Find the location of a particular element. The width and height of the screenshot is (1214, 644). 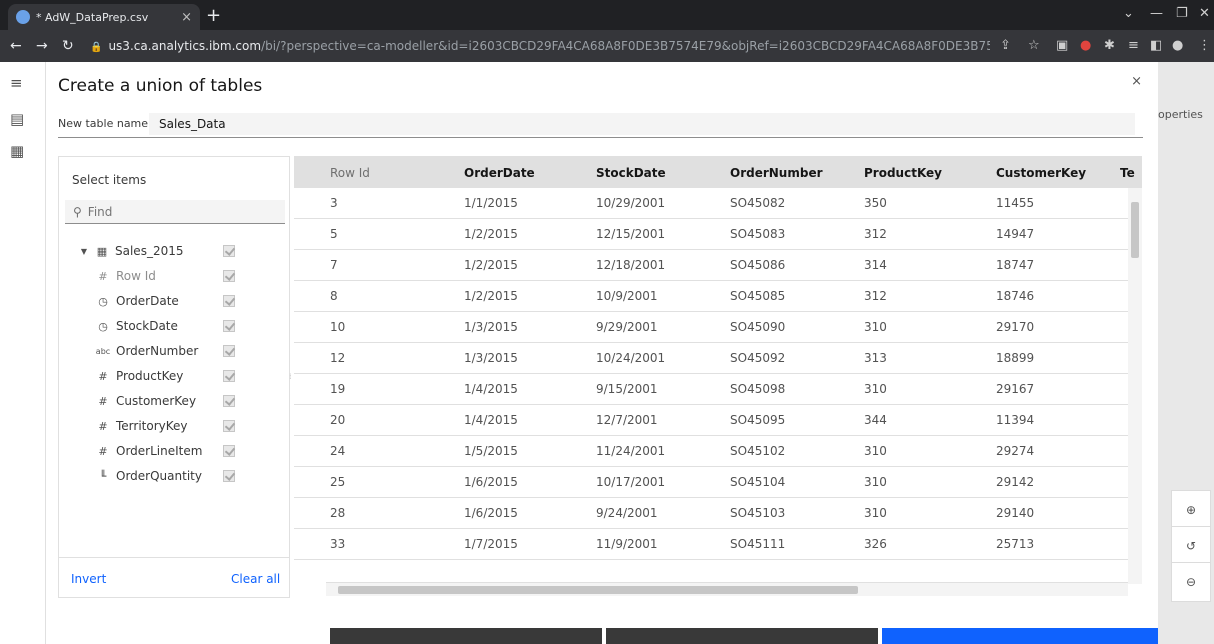

tree-column-item: # TerritoryKey is located at coordinates (141, 426).